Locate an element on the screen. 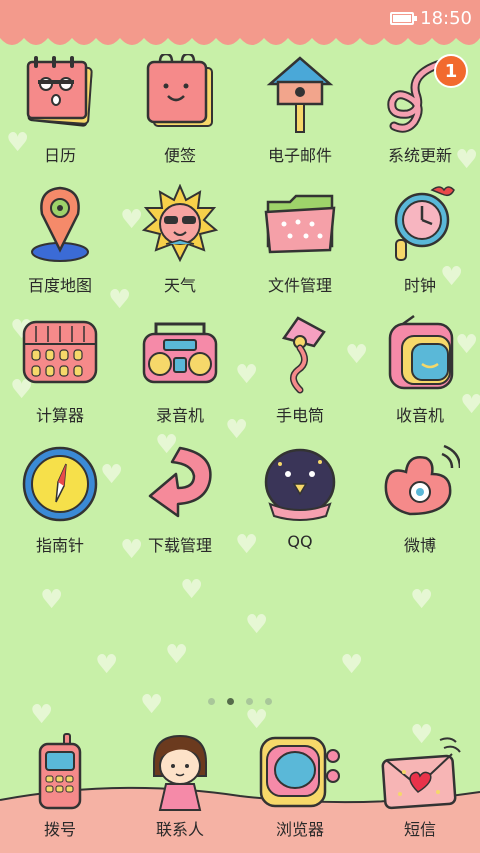 The height and width of the screenshot is (853, 480). download-arrow-icon is located at coordinates (180, 484).